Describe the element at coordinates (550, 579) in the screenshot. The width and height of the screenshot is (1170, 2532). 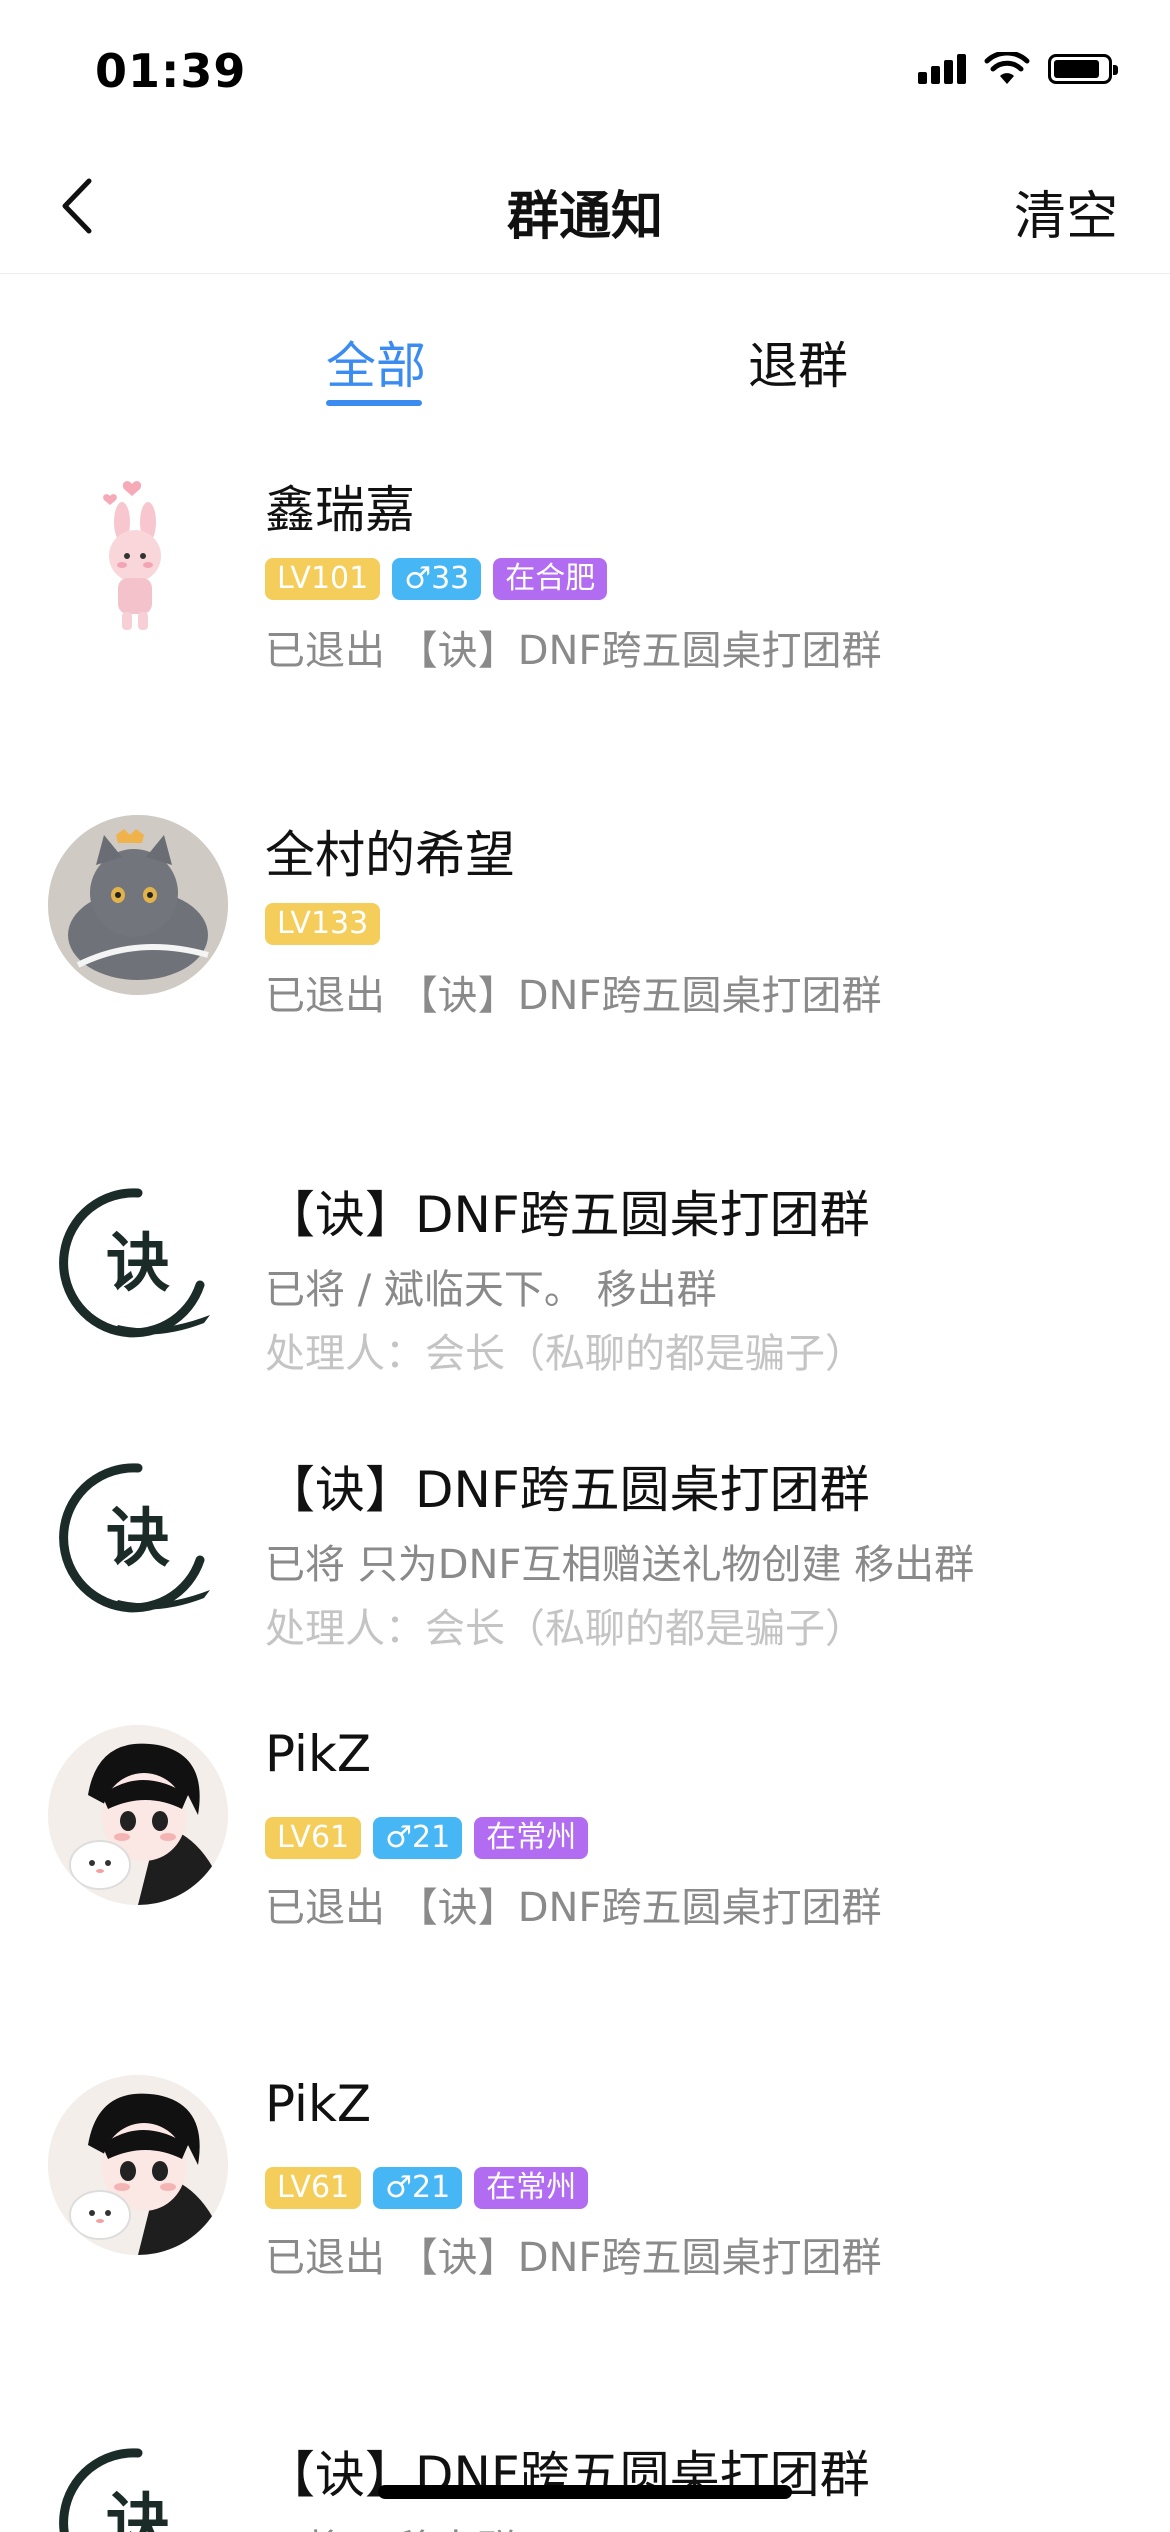
I see `city-badge: 在合肥` at that location.